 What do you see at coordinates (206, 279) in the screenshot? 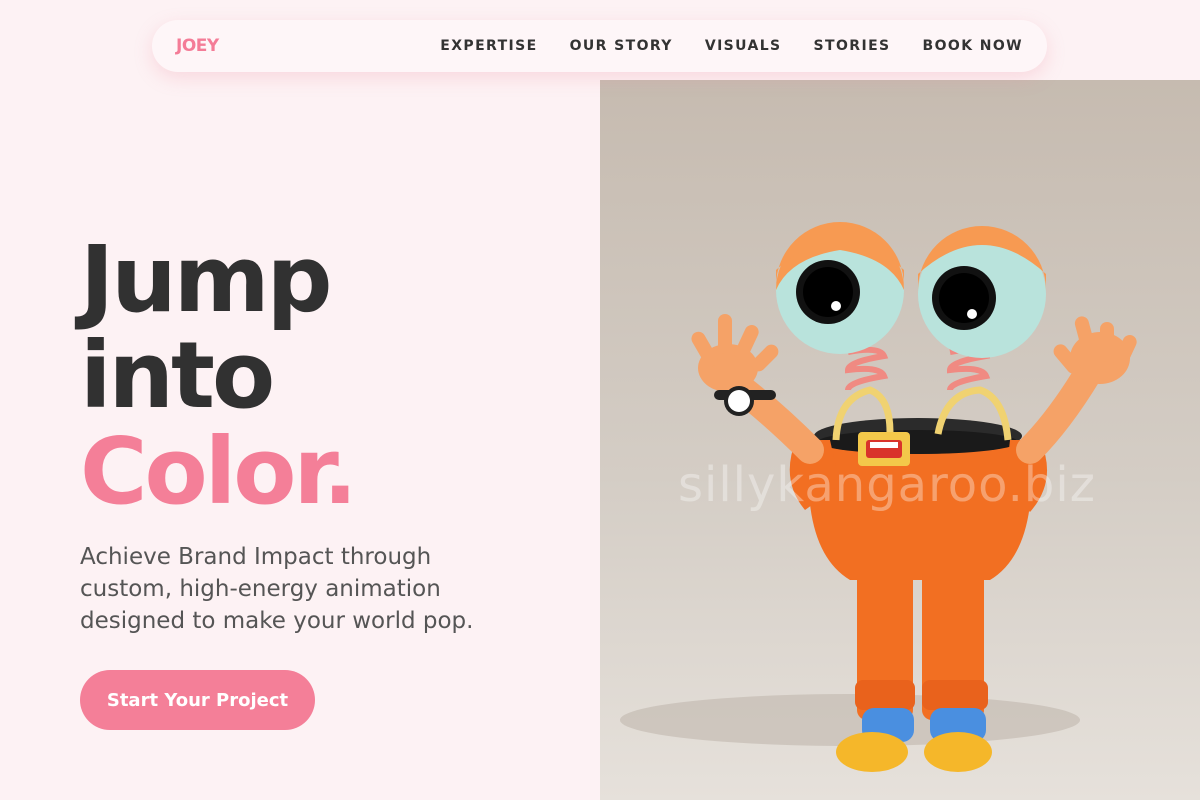
I see `hero-title-line-1: Jump` at bounding box center [206, 279].